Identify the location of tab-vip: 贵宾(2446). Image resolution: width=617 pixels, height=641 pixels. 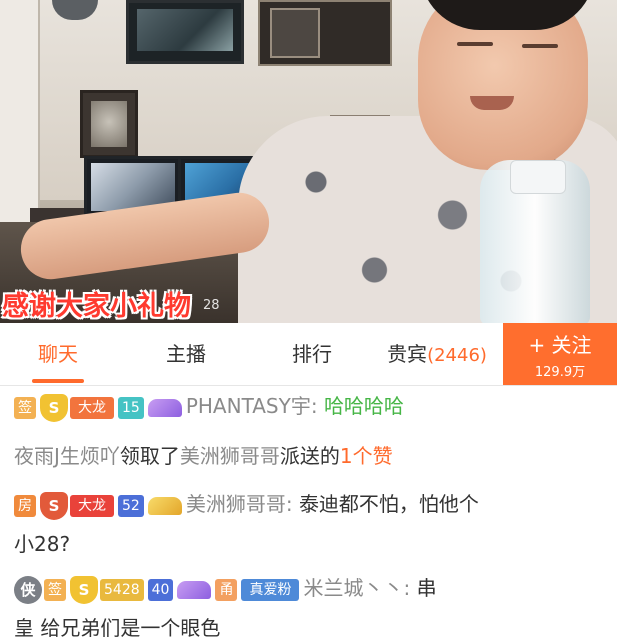
(437, 354).